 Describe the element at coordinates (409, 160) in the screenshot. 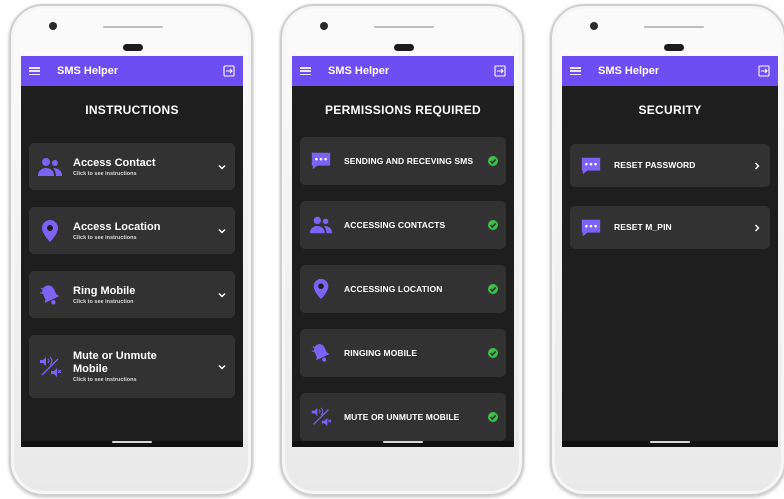

I see `item-title: SENDING AND RECEVING SMS` at that location.